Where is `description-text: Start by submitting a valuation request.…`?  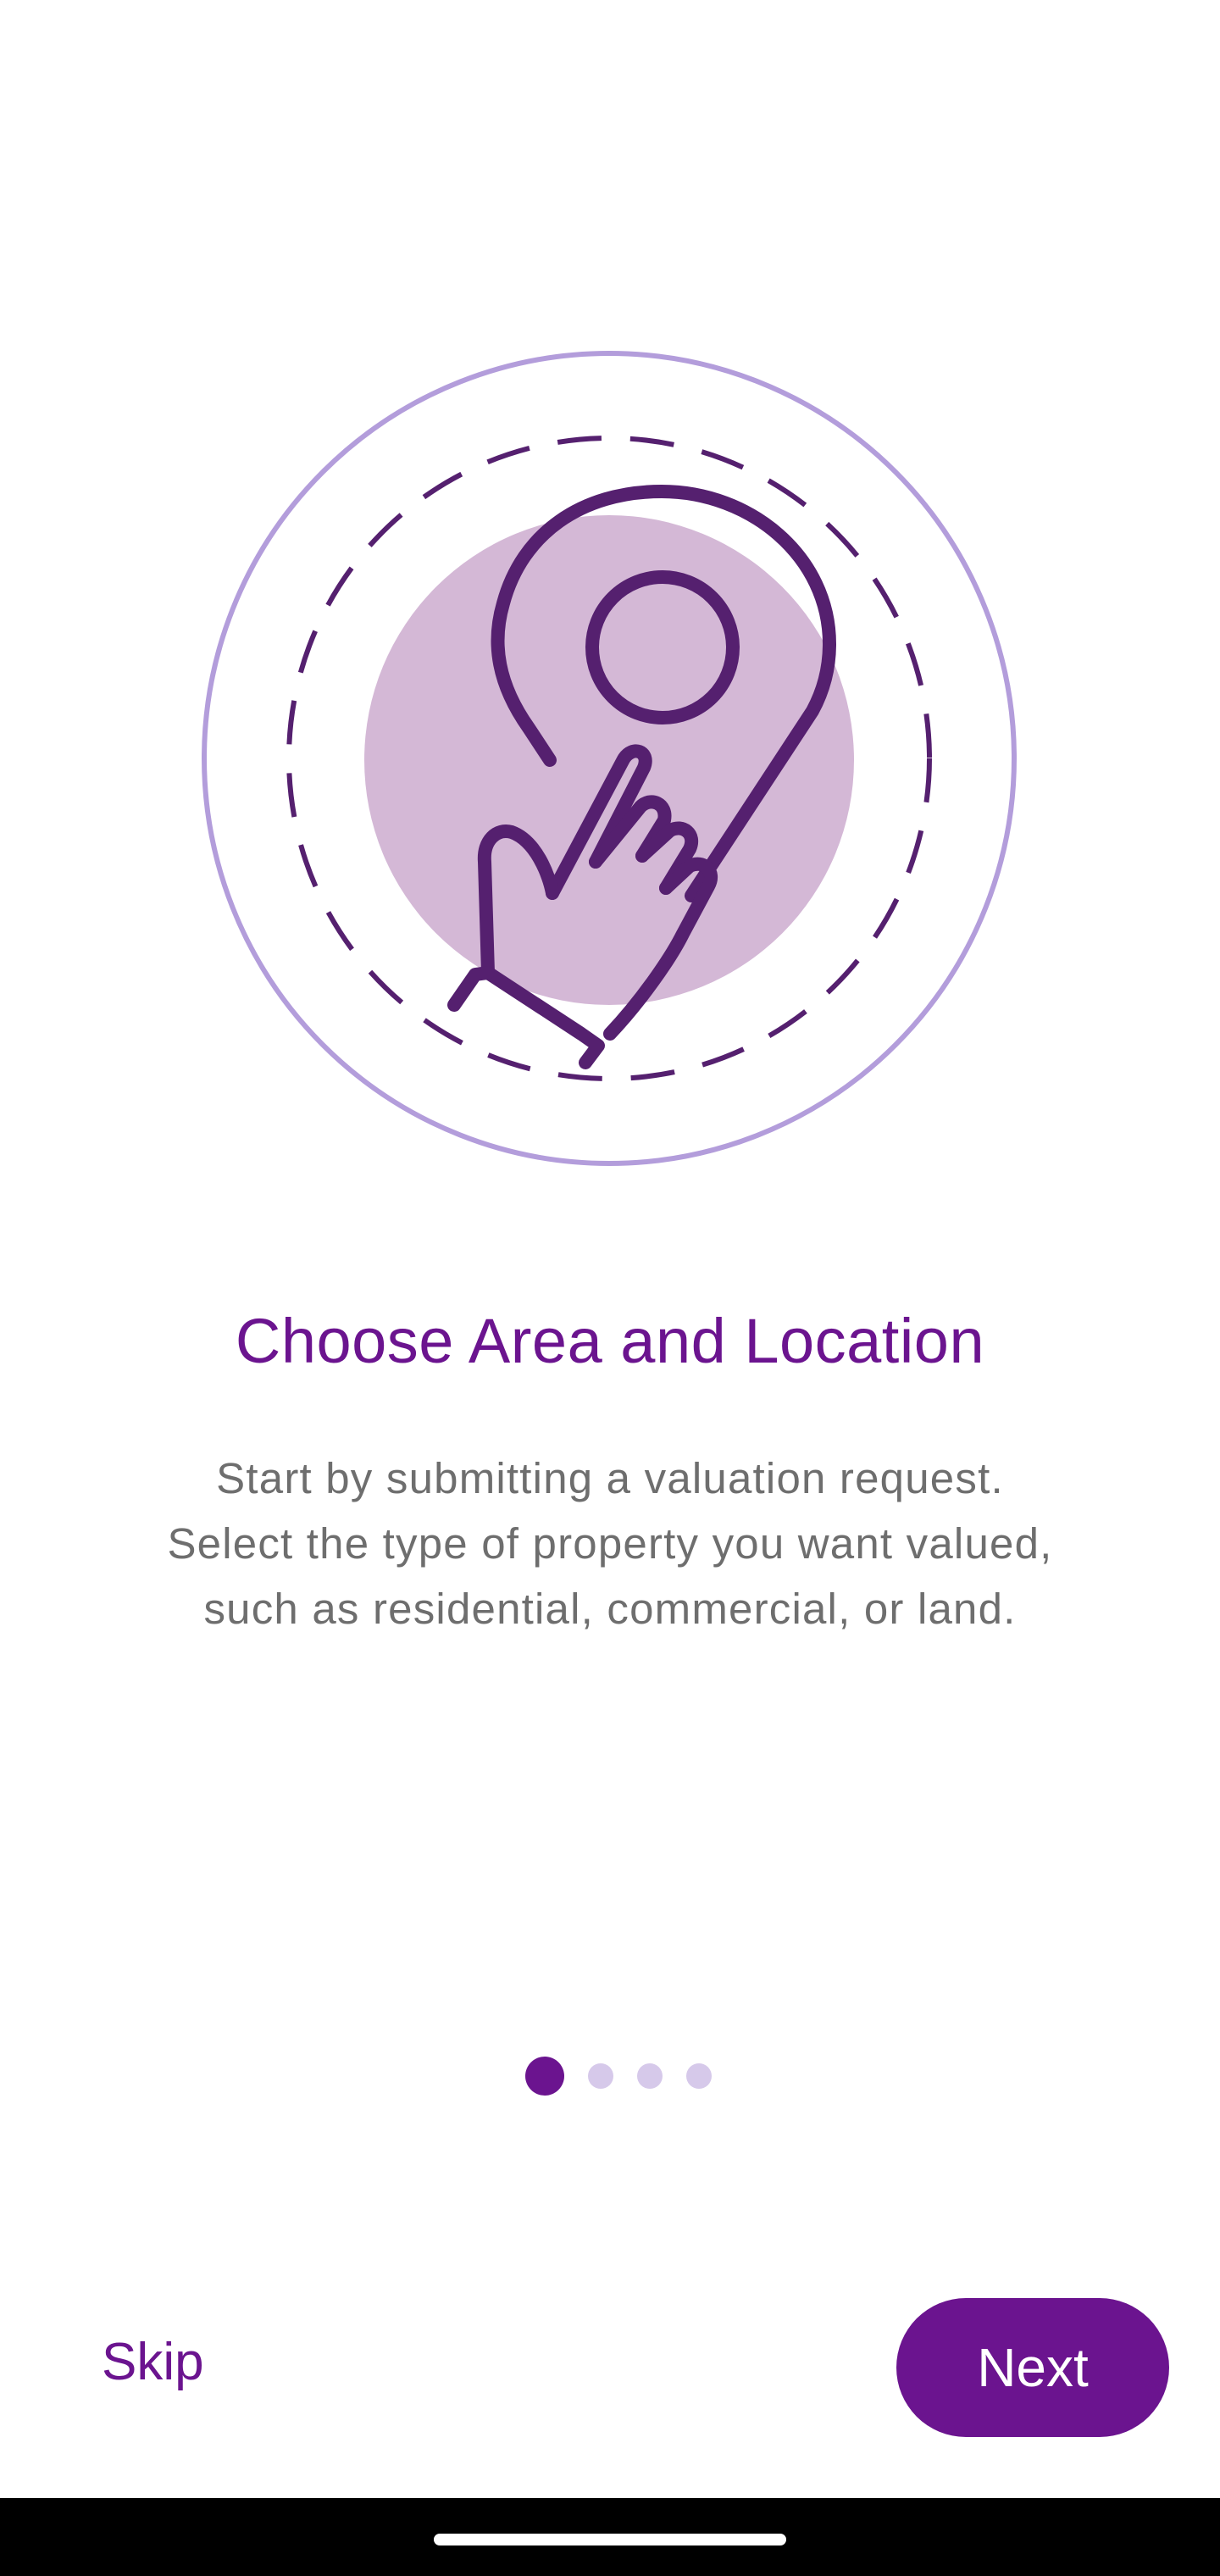 description-text: Start by submitting a valuation request.… is located at coordinates (610, 1543).